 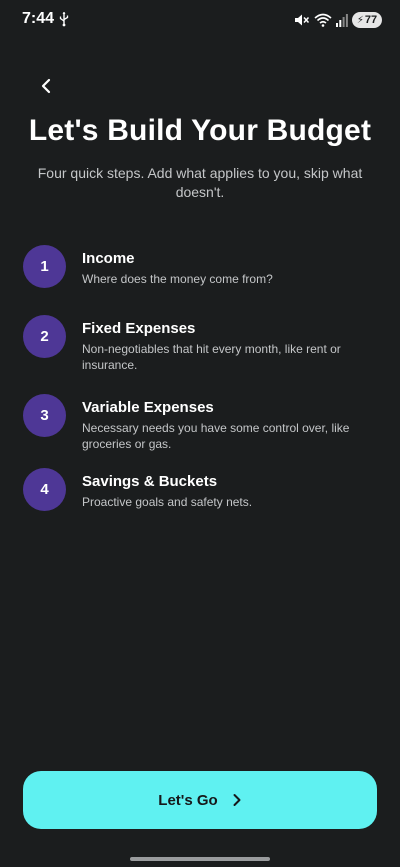 I want to click on step-text: Income Where does the money come from?, so click(x=227, y=266).